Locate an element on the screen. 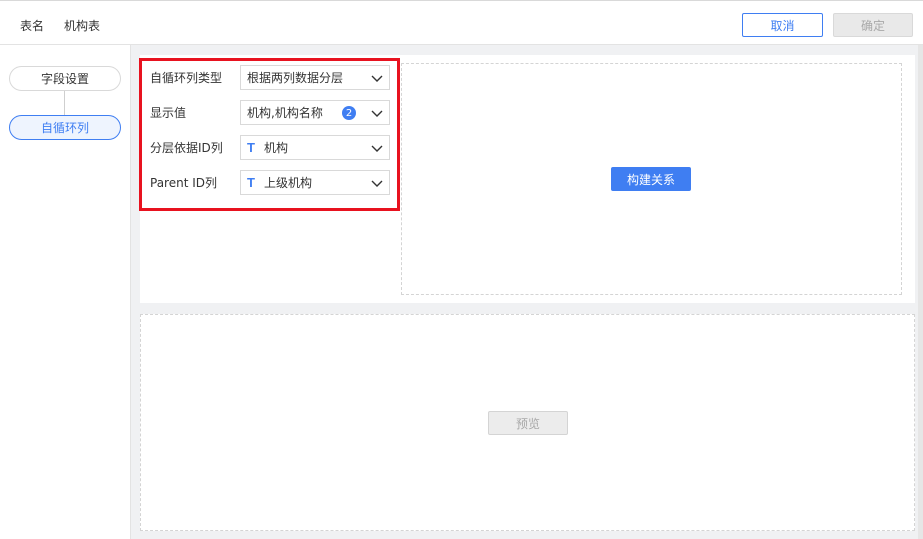 This screenshot has width=923, height=539. step-sidebar: 字段设置 自循环列 is located at coordinates (65, 292).